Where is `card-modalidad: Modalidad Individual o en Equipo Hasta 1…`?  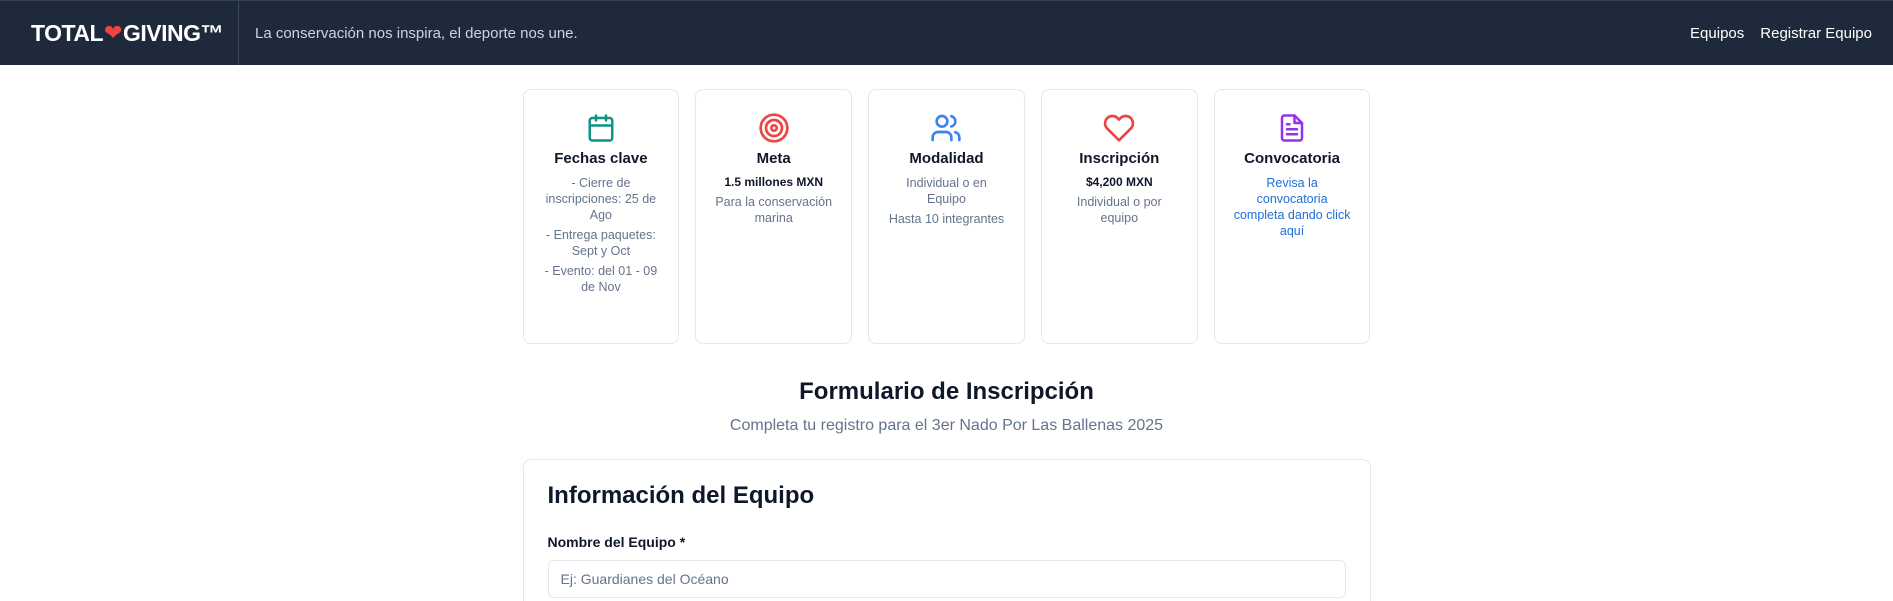
card-modalidad: Modalidad Individual o en Equipo Hasta 1… is located at coordinates (946, 216).